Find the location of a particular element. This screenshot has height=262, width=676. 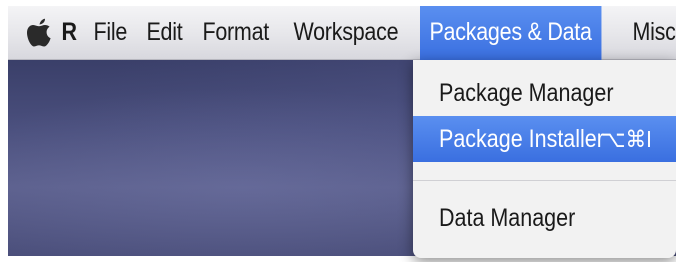

menu-packages-data: Packages & Data is located at coordinates (511, 32).